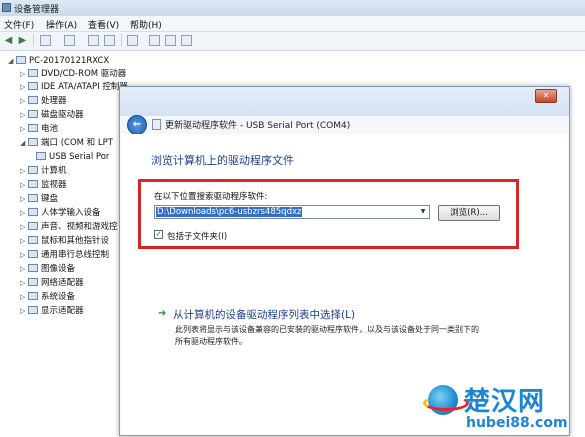 The image size is (585, 437). Describe the element at coordinates (33, 40) in the screenshot. I see `toolbar-separator` at that location.